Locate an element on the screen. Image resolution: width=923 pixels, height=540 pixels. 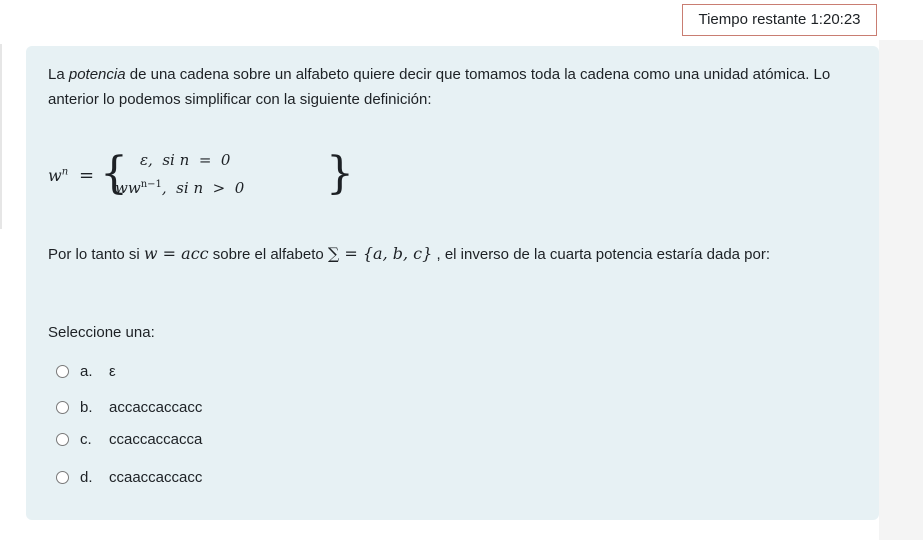
answer-option-a: a. ε is located at coordinates (86, 371).